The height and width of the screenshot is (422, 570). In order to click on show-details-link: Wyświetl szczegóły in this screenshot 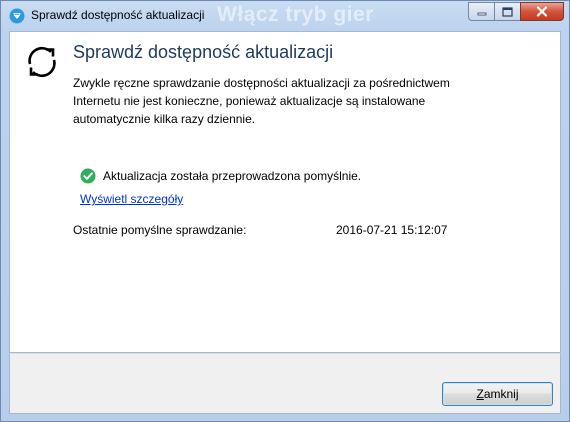, I will do `click(131, 199)`.